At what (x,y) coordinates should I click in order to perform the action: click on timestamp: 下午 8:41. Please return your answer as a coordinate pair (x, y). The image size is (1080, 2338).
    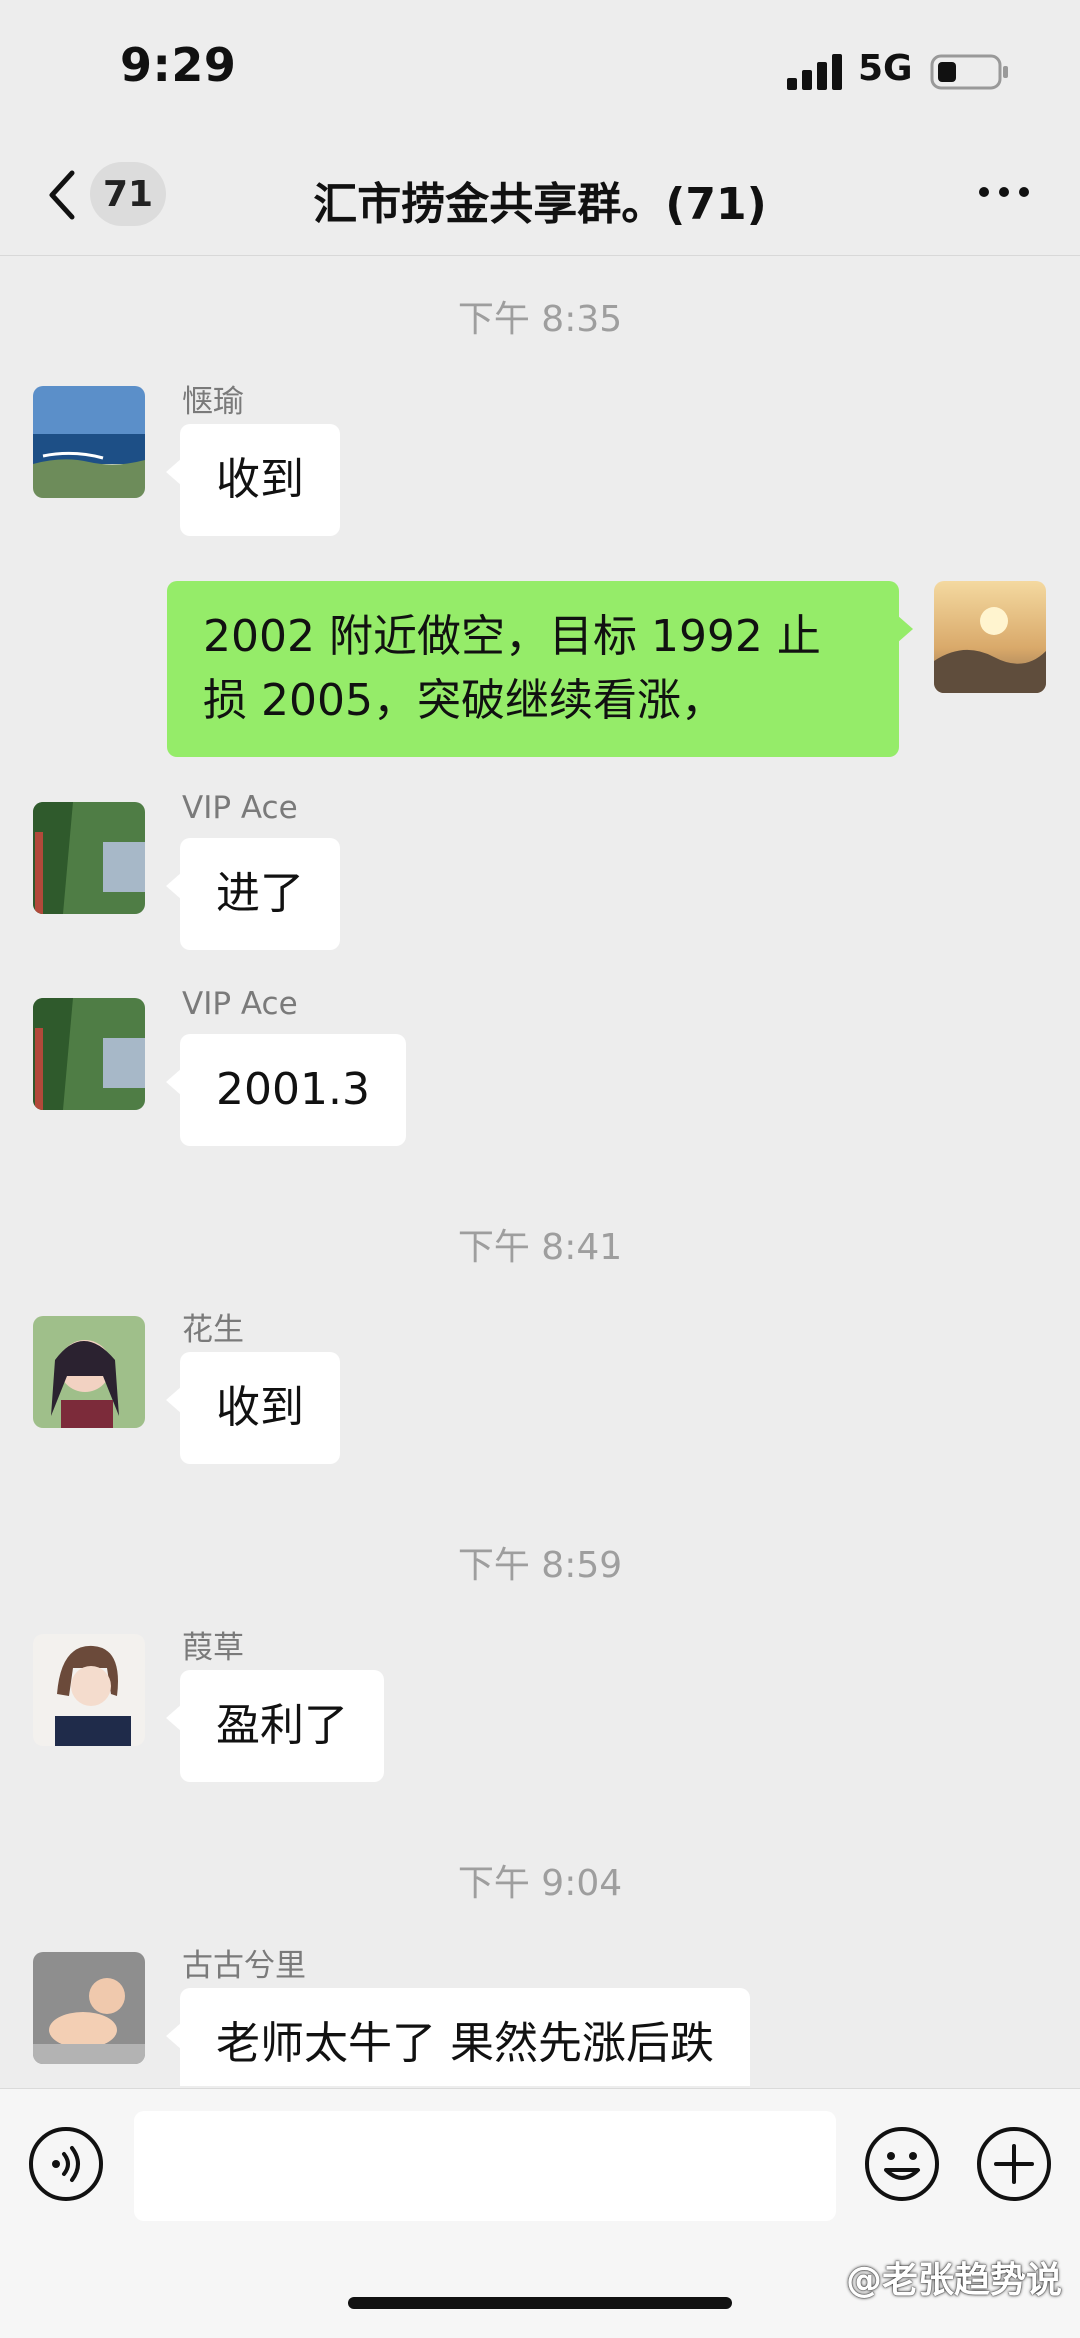
    Looking at the image, I should click on (540, 1247).